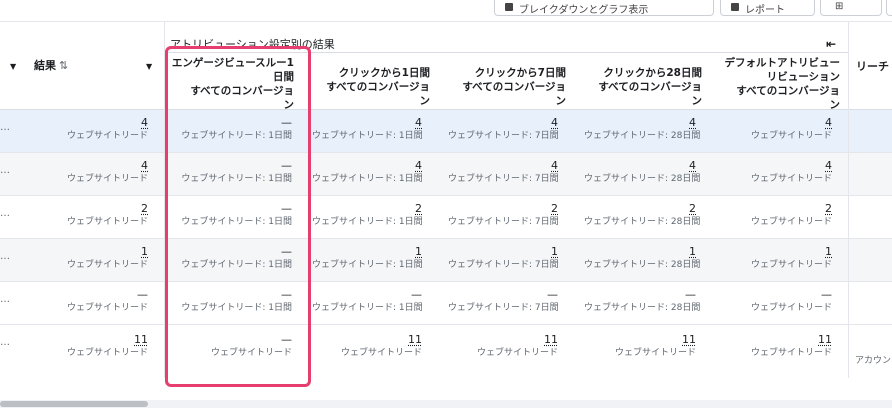 The image size is (892, 412). Describe the element at coordinates (791, 214) in the screenshot. I see `default-attribution-cell: 2 ウェブサイトリード` at that location.